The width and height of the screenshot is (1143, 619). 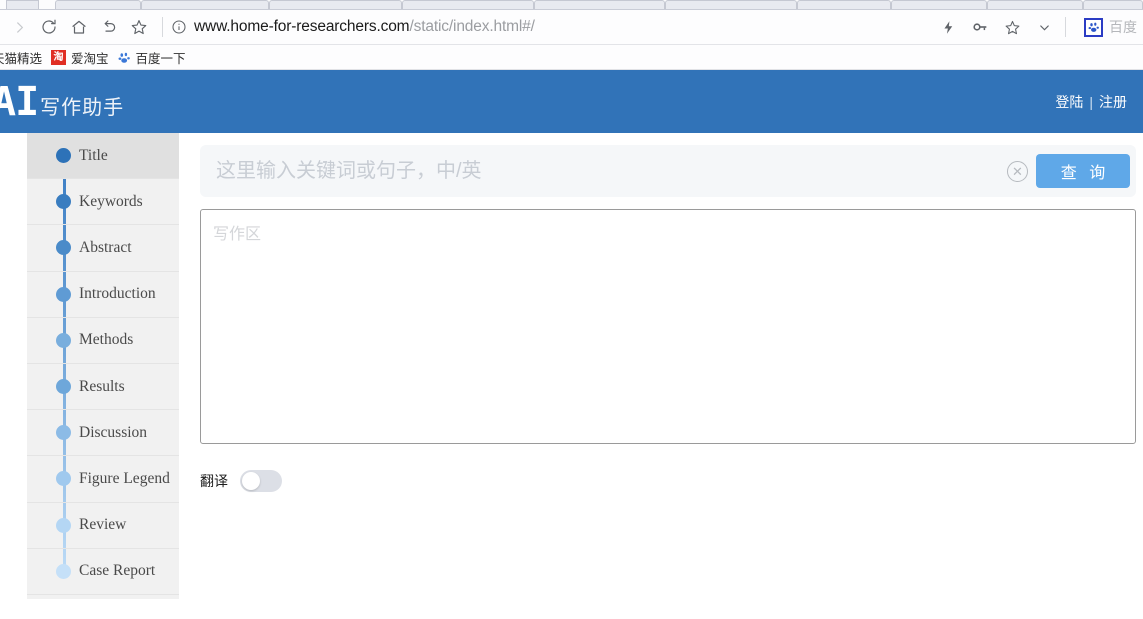 What do you see at coordinates (49, 27) in the screenshot?
I see `reload-icon` at bounding box center [49, 27].